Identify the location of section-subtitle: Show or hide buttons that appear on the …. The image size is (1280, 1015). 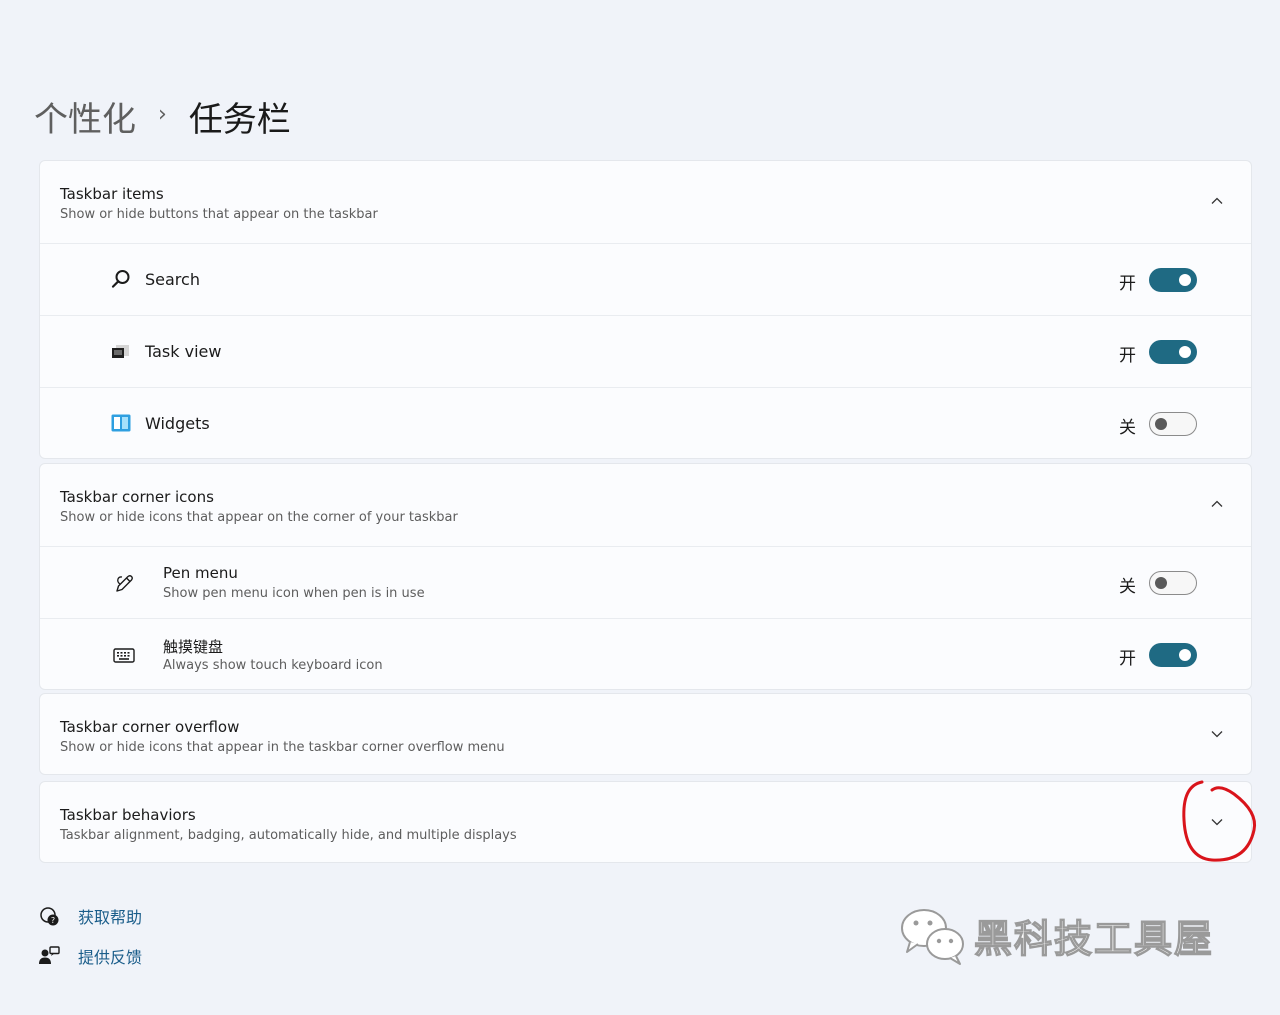
(219, 214).